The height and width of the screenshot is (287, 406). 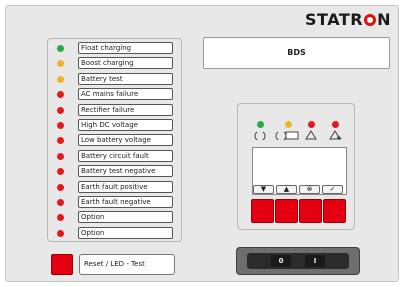 What do you see at coordinates (125, 140) in the screenshot?
I see `alarm-label: Low battery voltage` at bounding box center [125, 140].